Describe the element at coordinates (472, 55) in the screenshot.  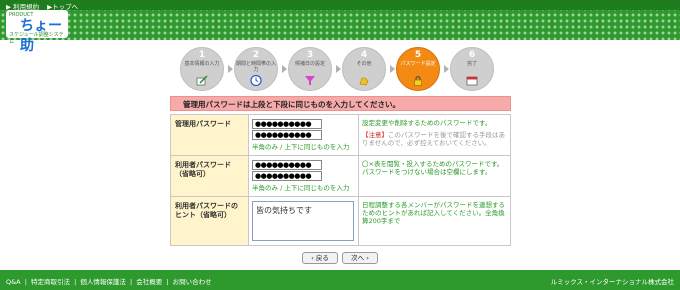
I see `step-number: 6` at that location.